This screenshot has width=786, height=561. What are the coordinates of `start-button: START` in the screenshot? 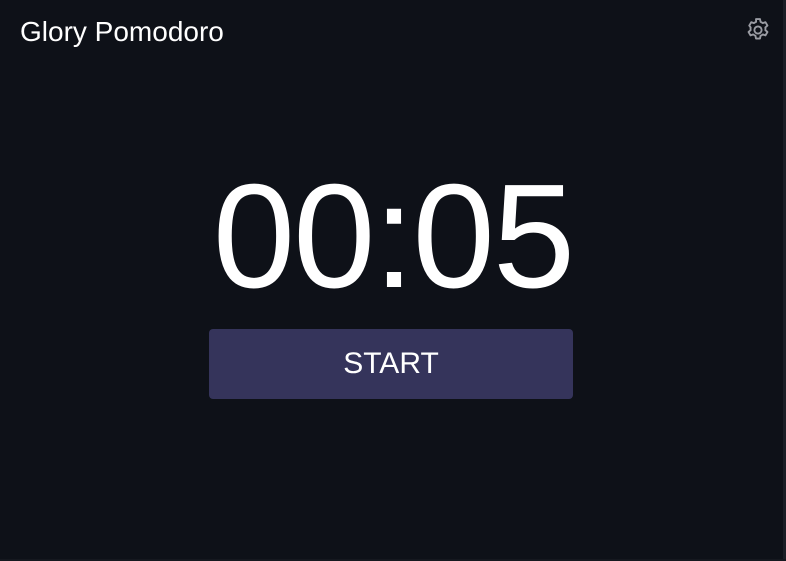 It's located at (391, 364).